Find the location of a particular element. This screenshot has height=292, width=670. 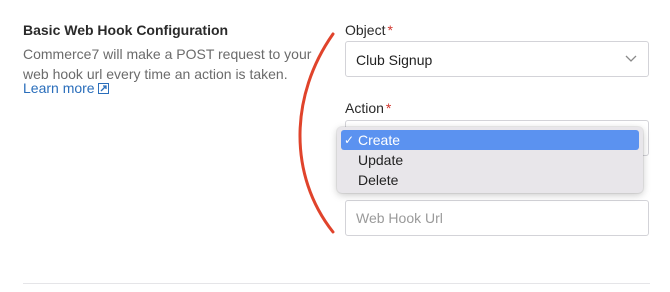

section-divider is located at coordinates (336, 283).